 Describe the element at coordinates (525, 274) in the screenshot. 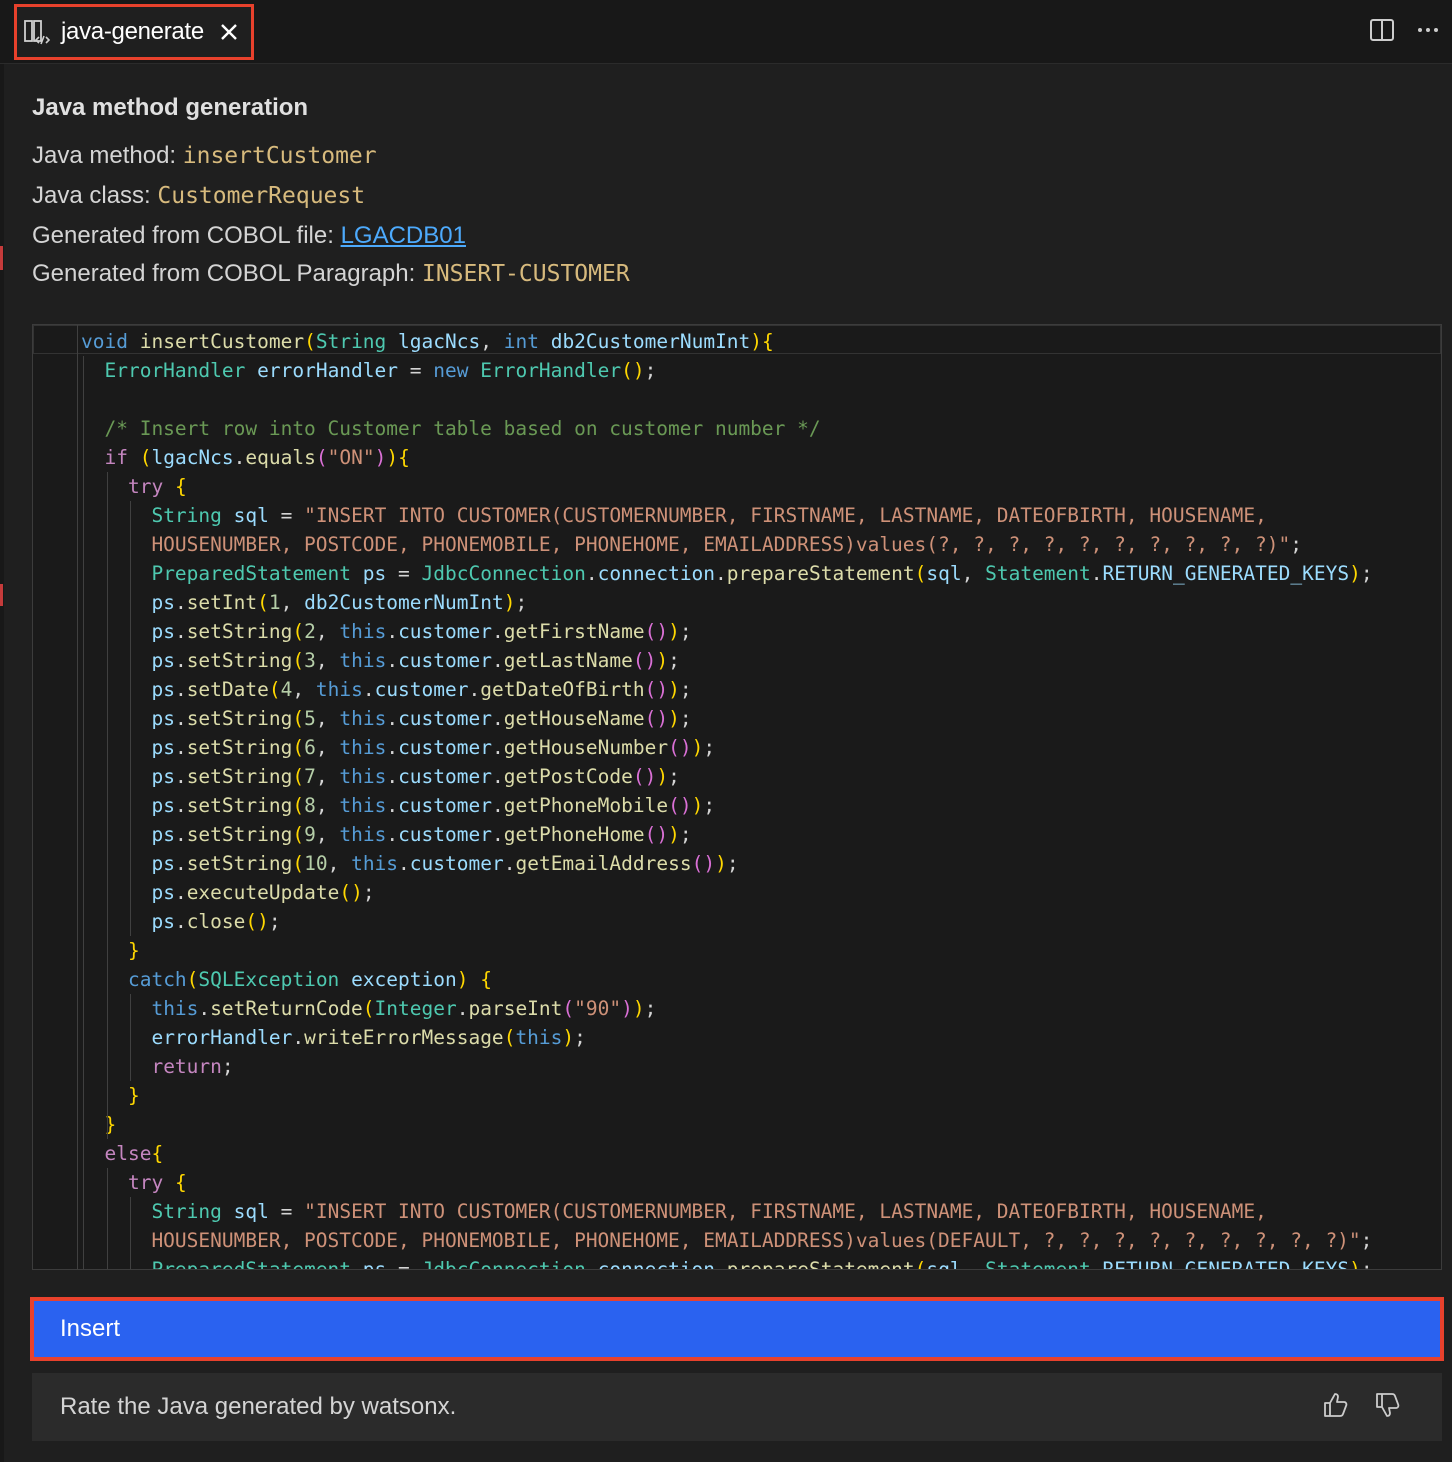

I see `cobol-paragraph-value: INSERT-CUSTOMER` at that location.